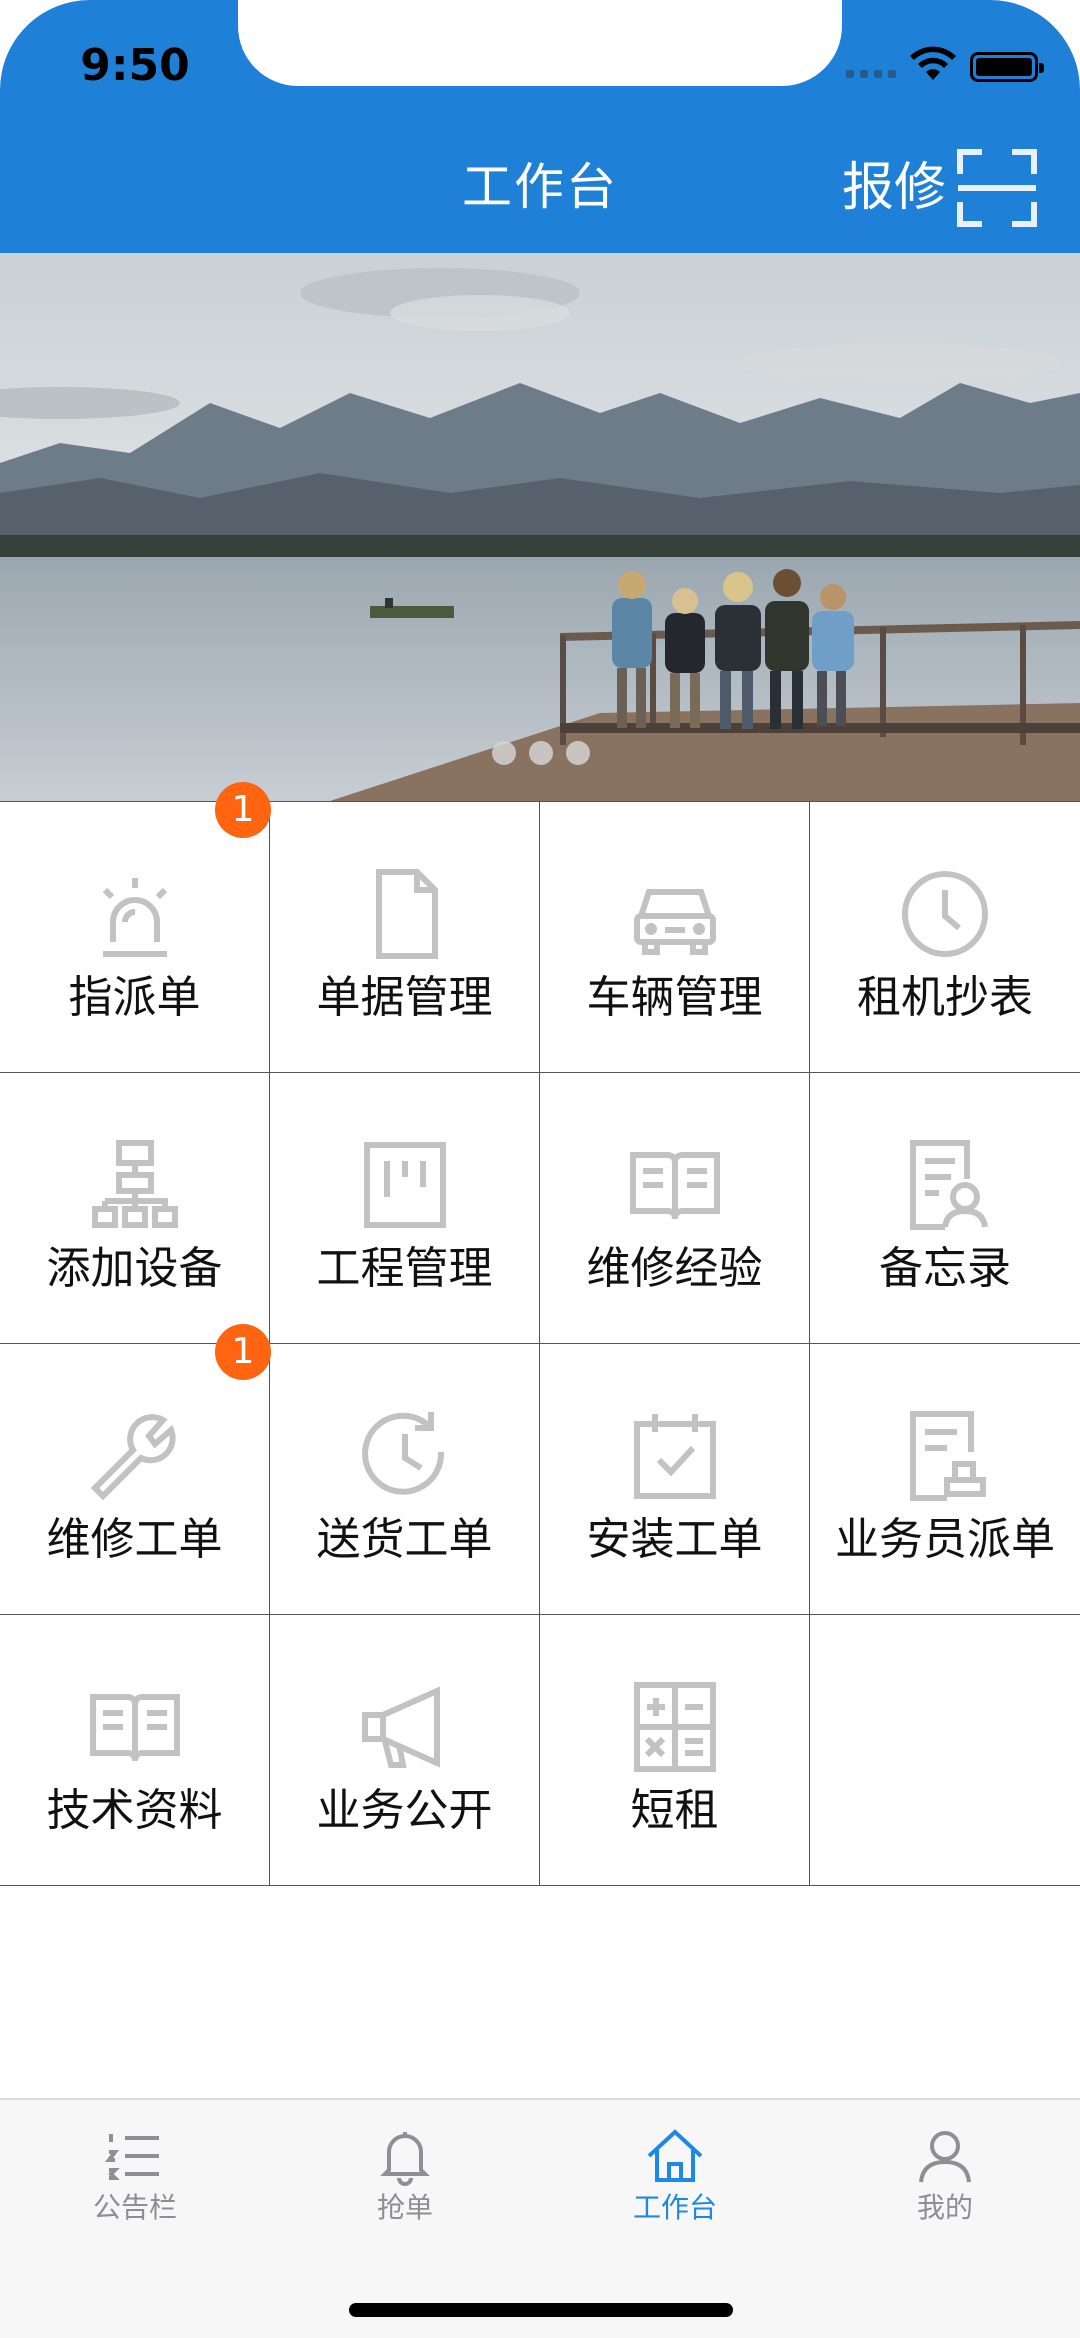 The width and height of the screenshot is (1080, 2338). I want to click on grid-item-label: 业务员派单, so click(945, 1539).